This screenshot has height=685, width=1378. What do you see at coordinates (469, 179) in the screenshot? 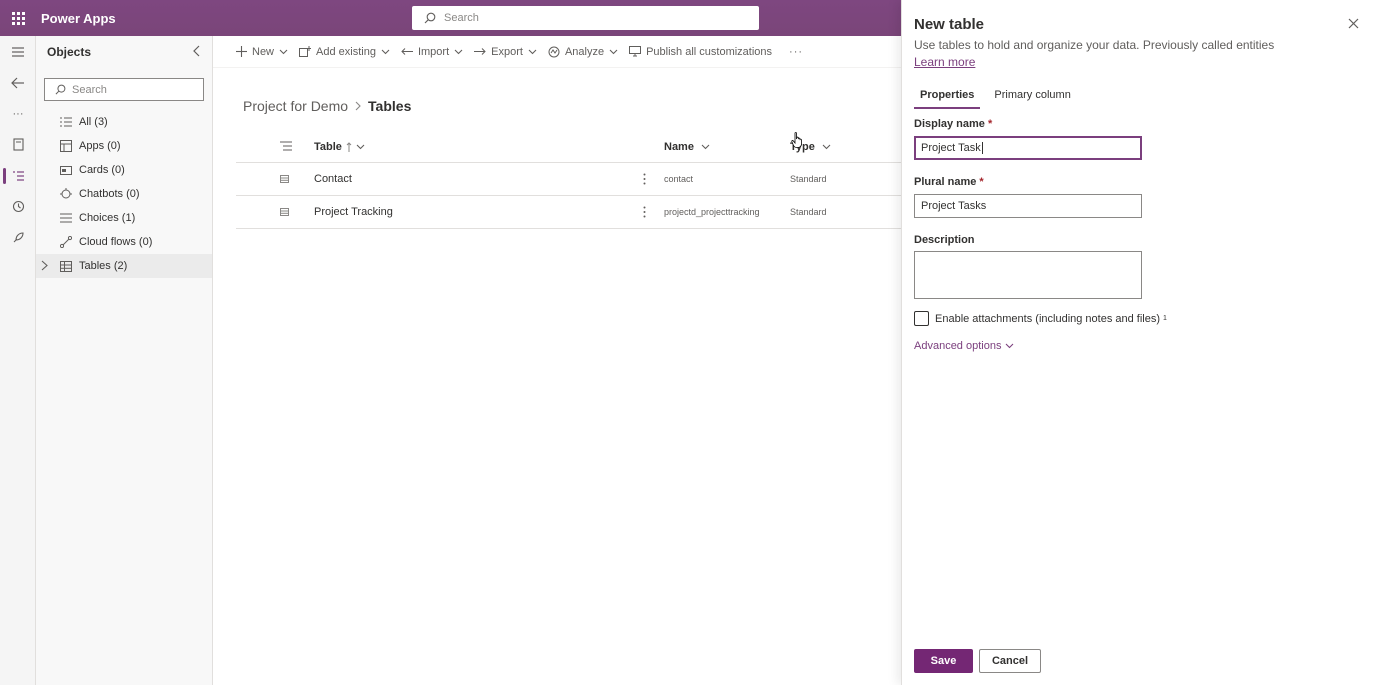
I see `row-table-name: Contact` at bounding box center [469, 179].